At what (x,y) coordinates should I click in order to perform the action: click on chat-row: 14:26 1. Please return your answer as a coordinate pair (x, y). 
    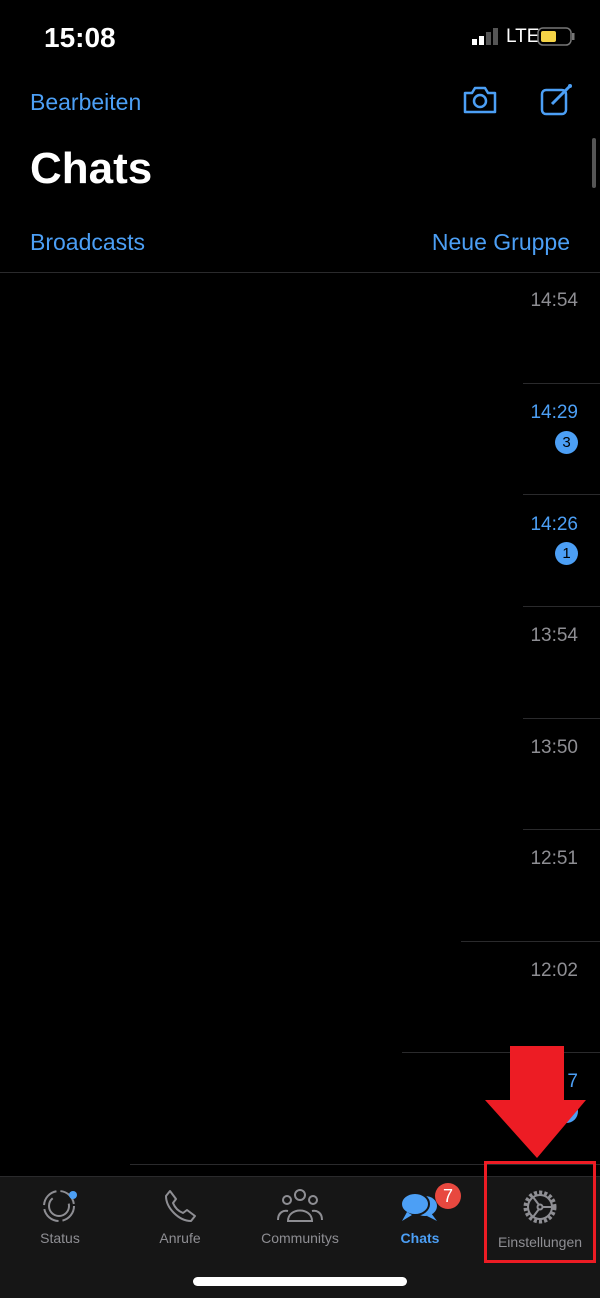
    Looking at the image, I should click on (300, 550).